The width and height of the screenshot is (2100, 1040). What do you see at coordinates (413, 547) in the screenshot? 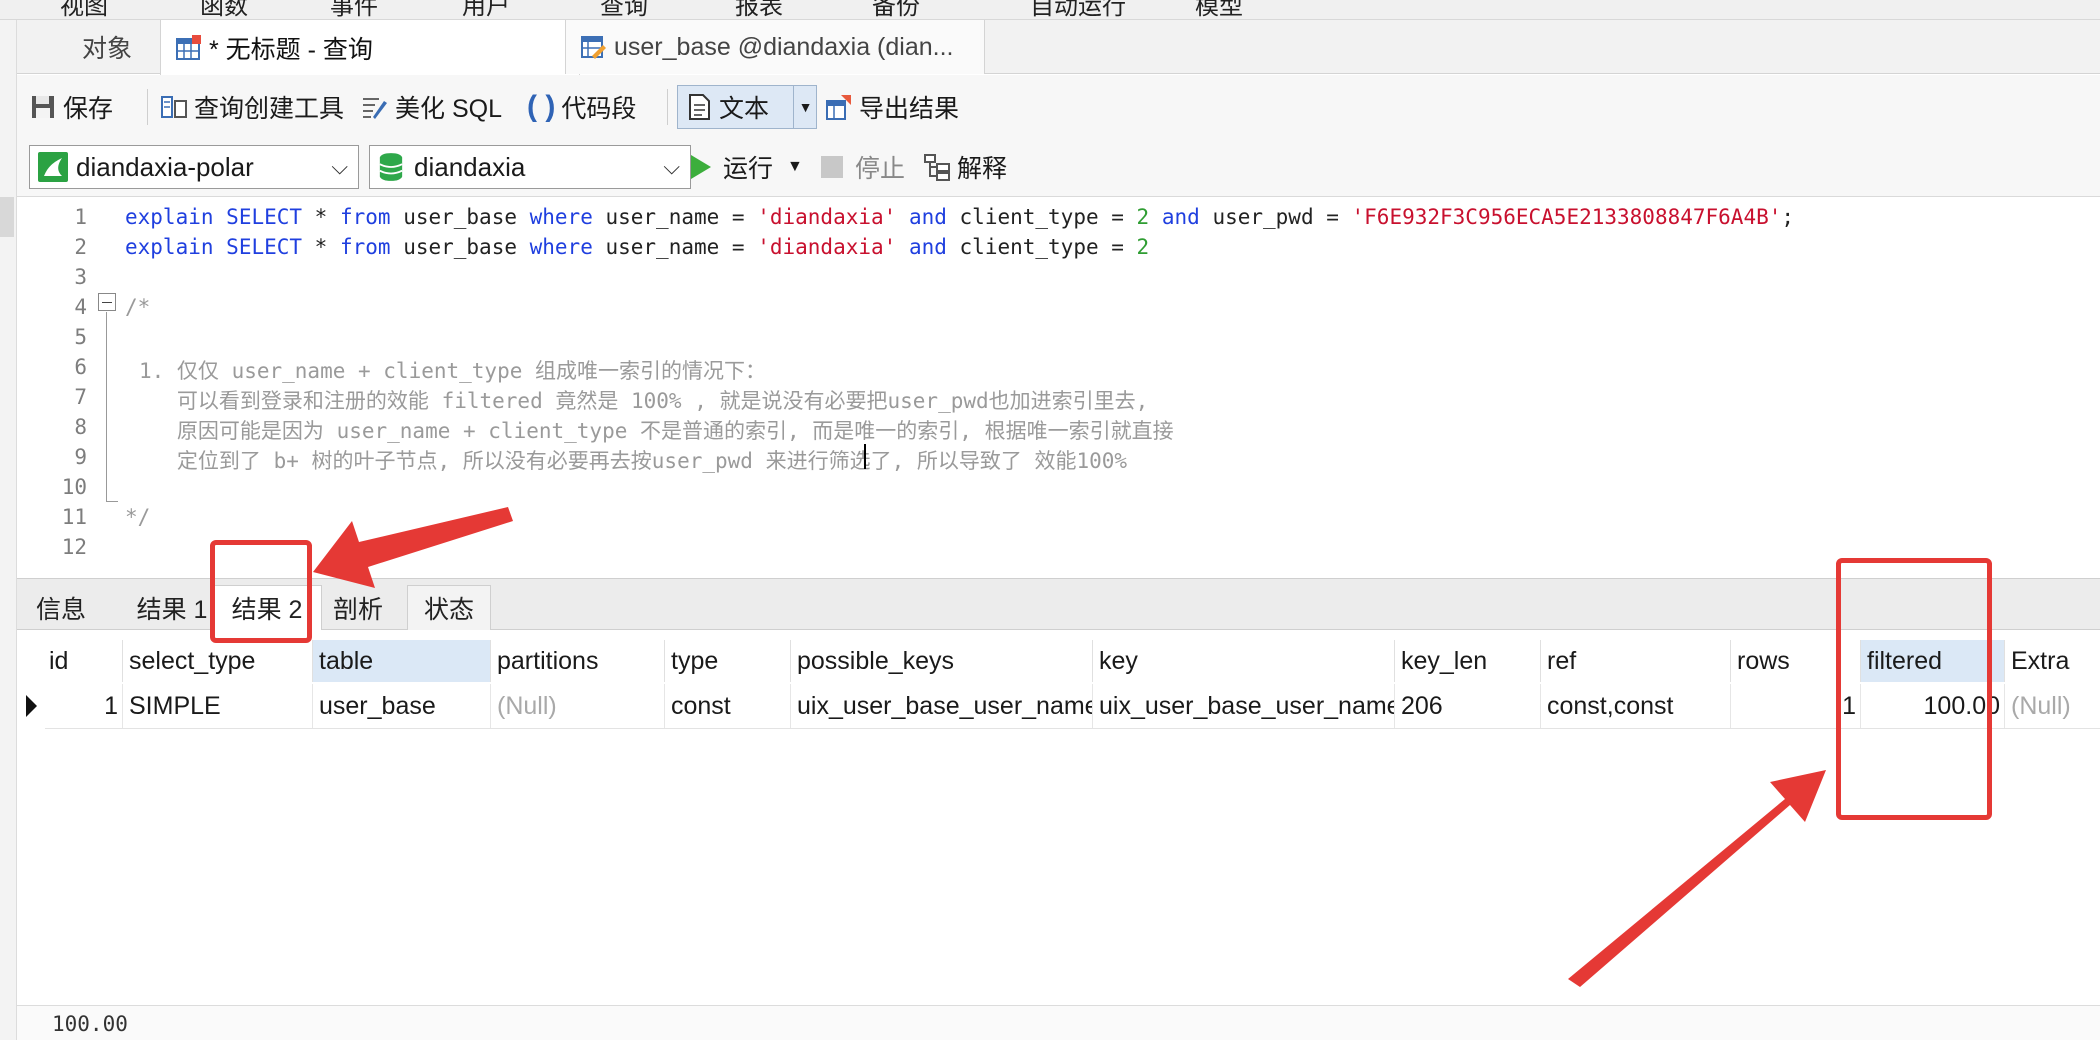
I see `arrow-to-result-tab` at bounding box center [413, 547].